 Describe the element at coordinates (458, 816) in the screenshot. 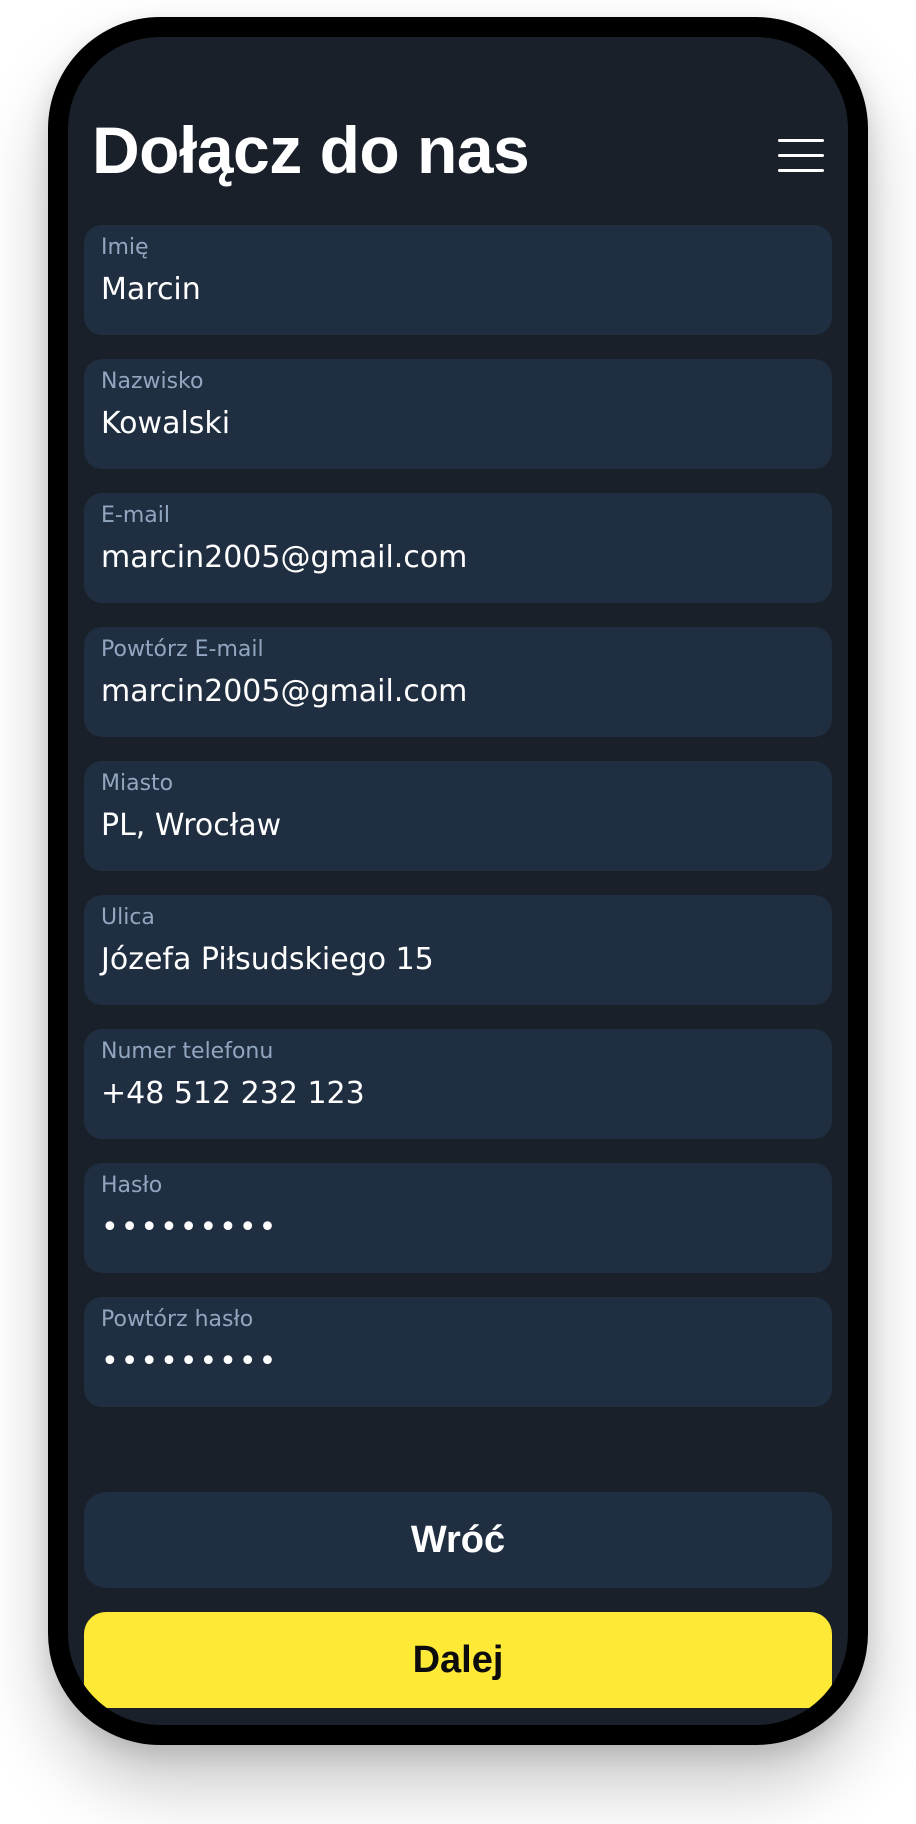

I see `city-field: Miasto PL, Wrocław` at that location.